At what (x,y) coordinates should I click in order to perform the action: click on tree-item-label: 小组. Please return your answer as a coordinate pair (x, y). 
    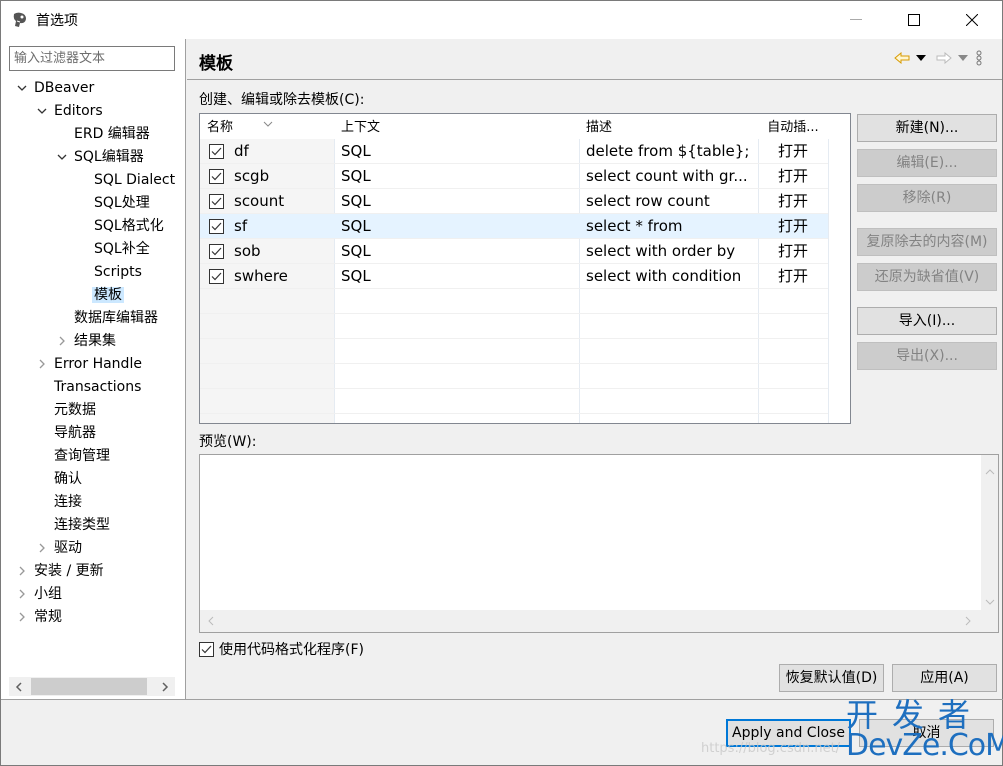
    Looking at the image, I should click on (48, 594).